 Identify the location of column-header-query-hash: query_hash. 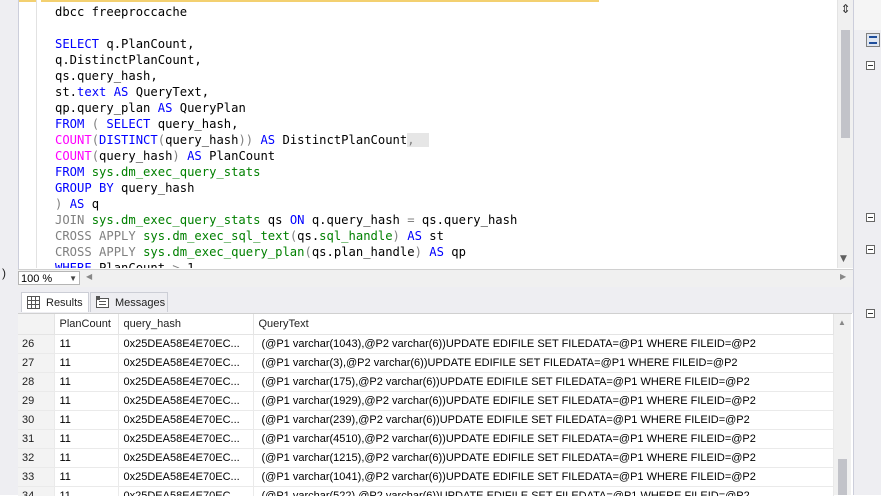
(185, 324).